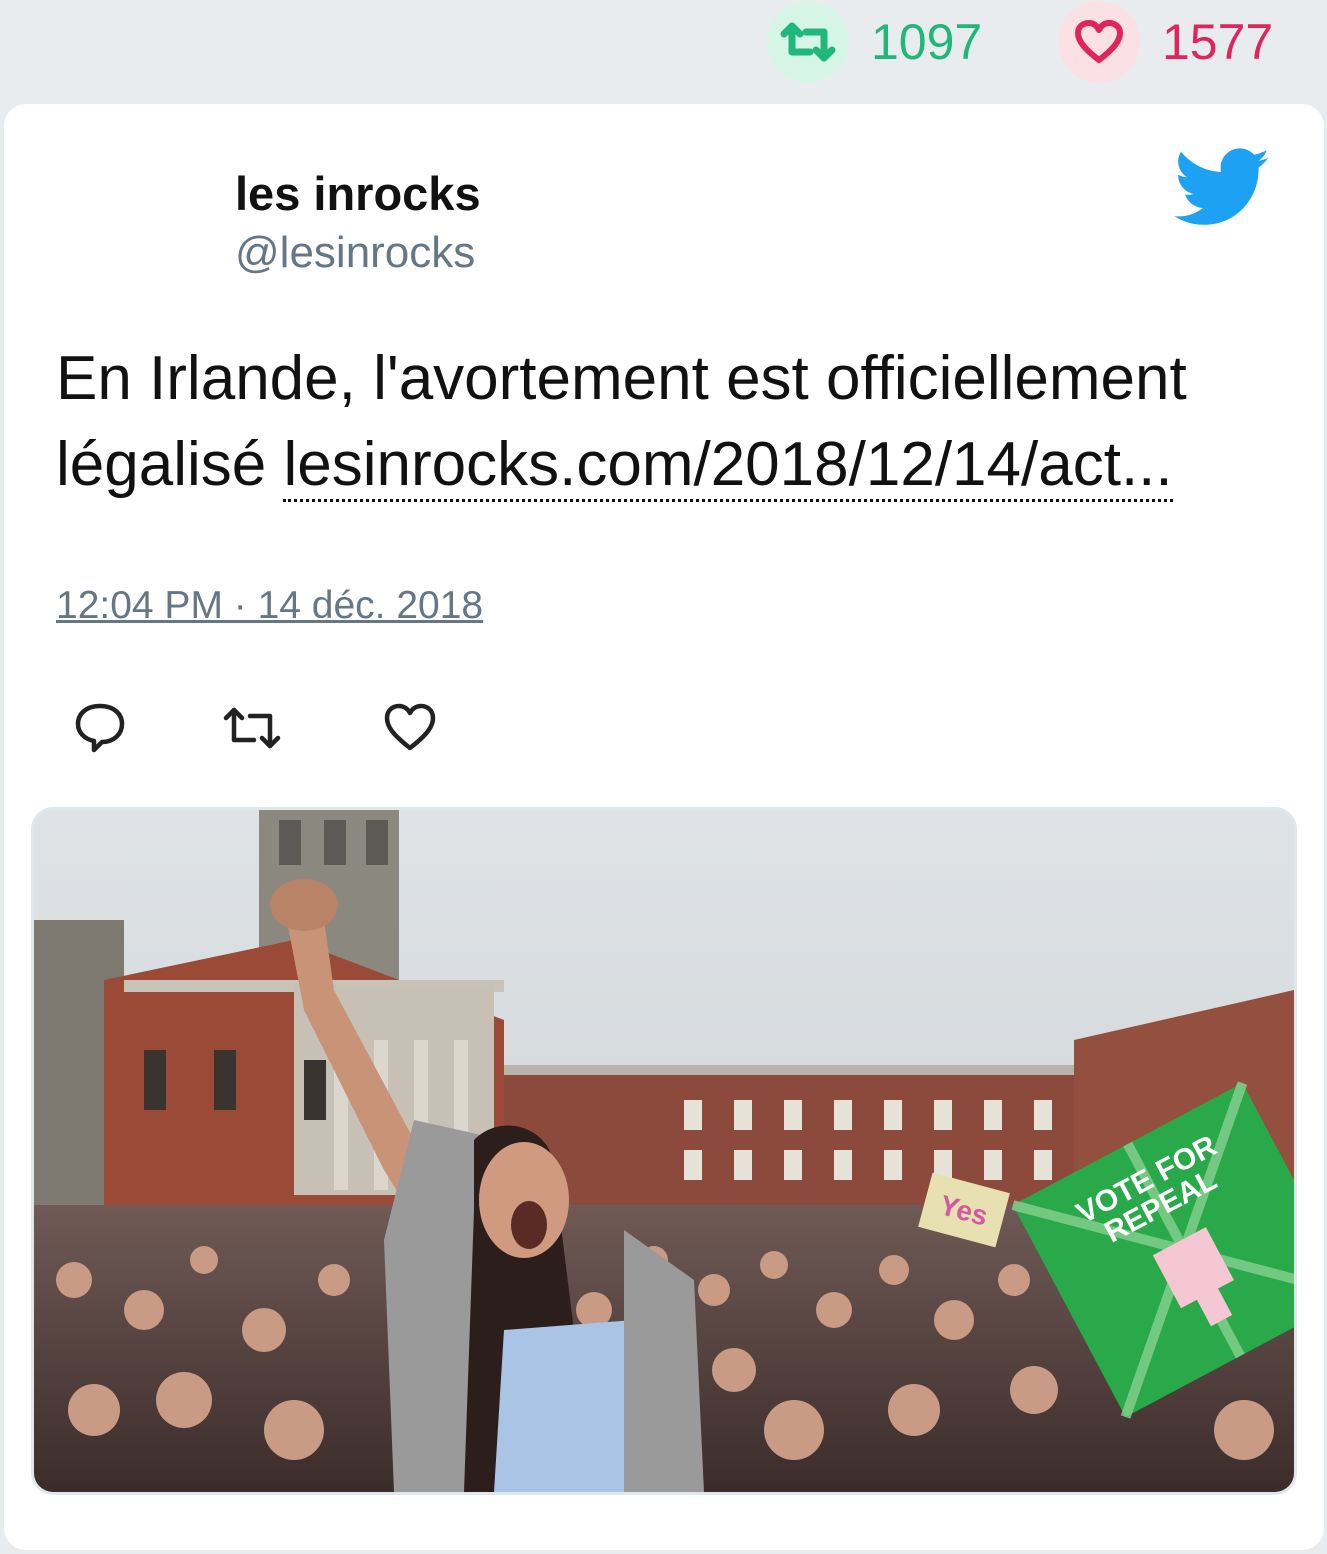 This screenshot has height=1554, width=1327. I want to click on retweet-count-stat: 1097, so click(875, 42).